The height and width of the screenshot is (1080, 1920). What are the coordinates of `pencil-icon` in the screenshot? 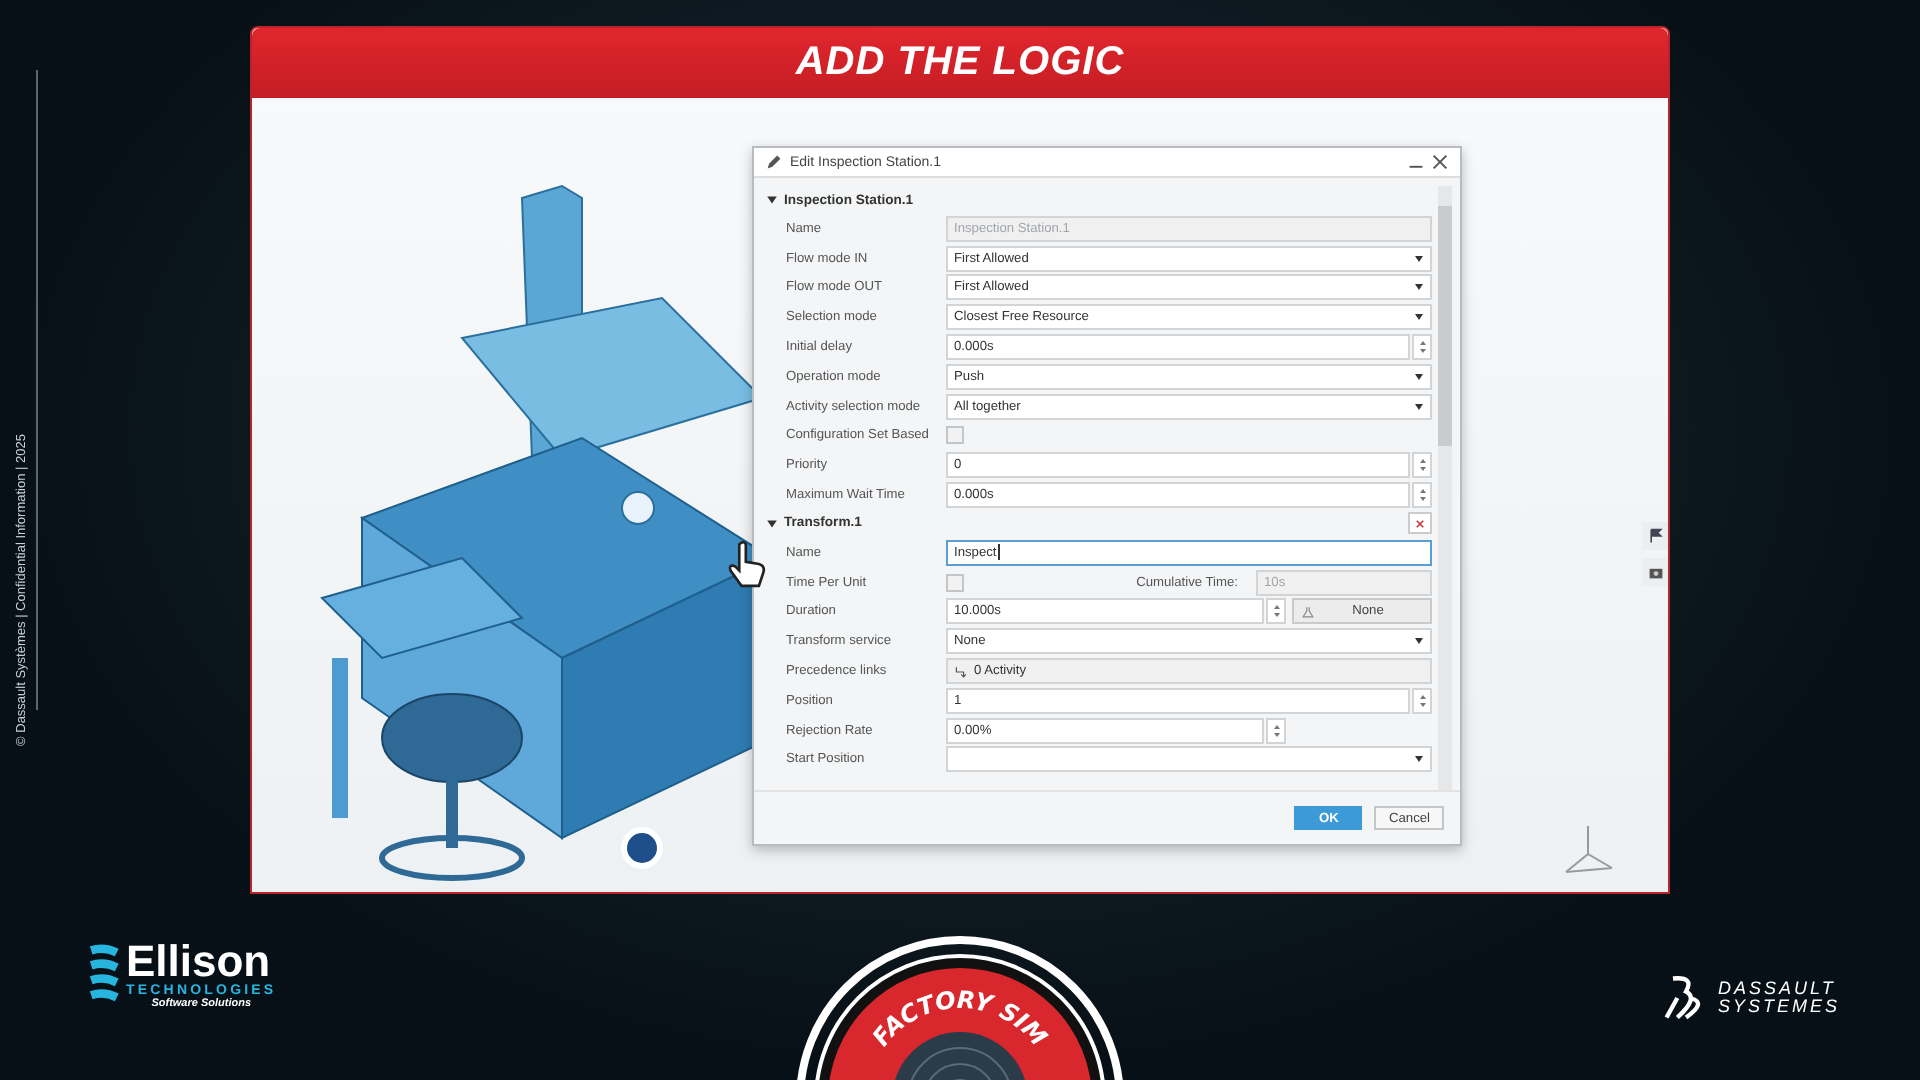 It's located at (774, 162).